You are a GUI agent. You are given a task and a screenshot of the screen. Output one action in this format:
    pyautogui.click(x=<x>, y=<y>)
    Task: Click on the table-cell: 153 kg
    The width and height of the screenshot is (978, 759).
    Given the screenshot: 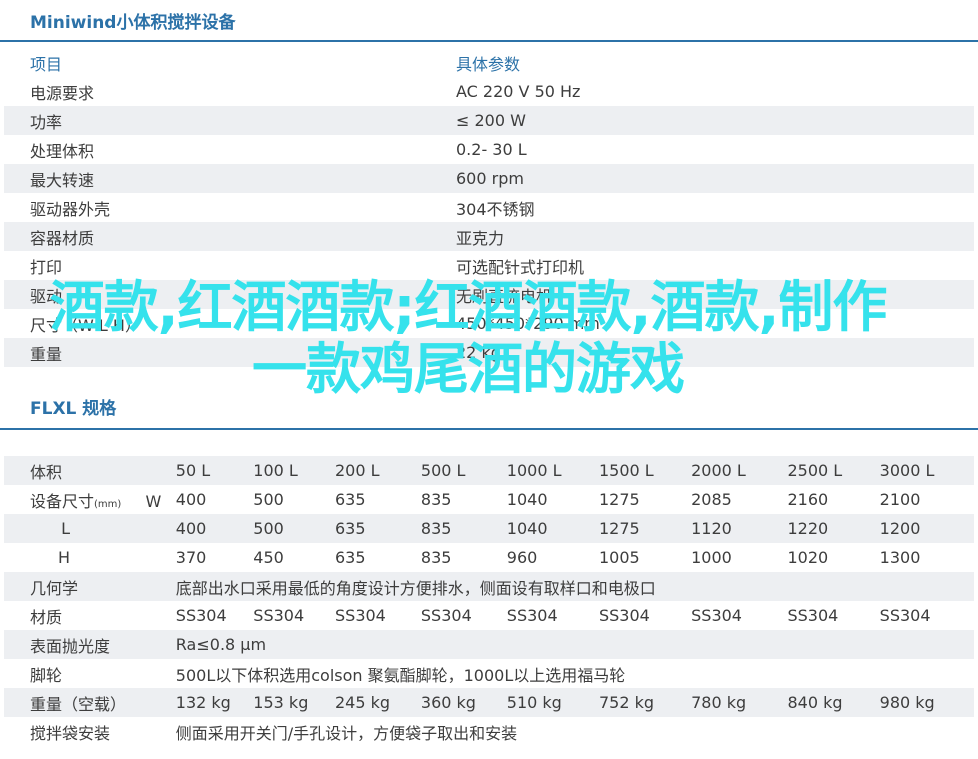 What is the action you would take?
    pyautogui.click(x=294, y=702)
    